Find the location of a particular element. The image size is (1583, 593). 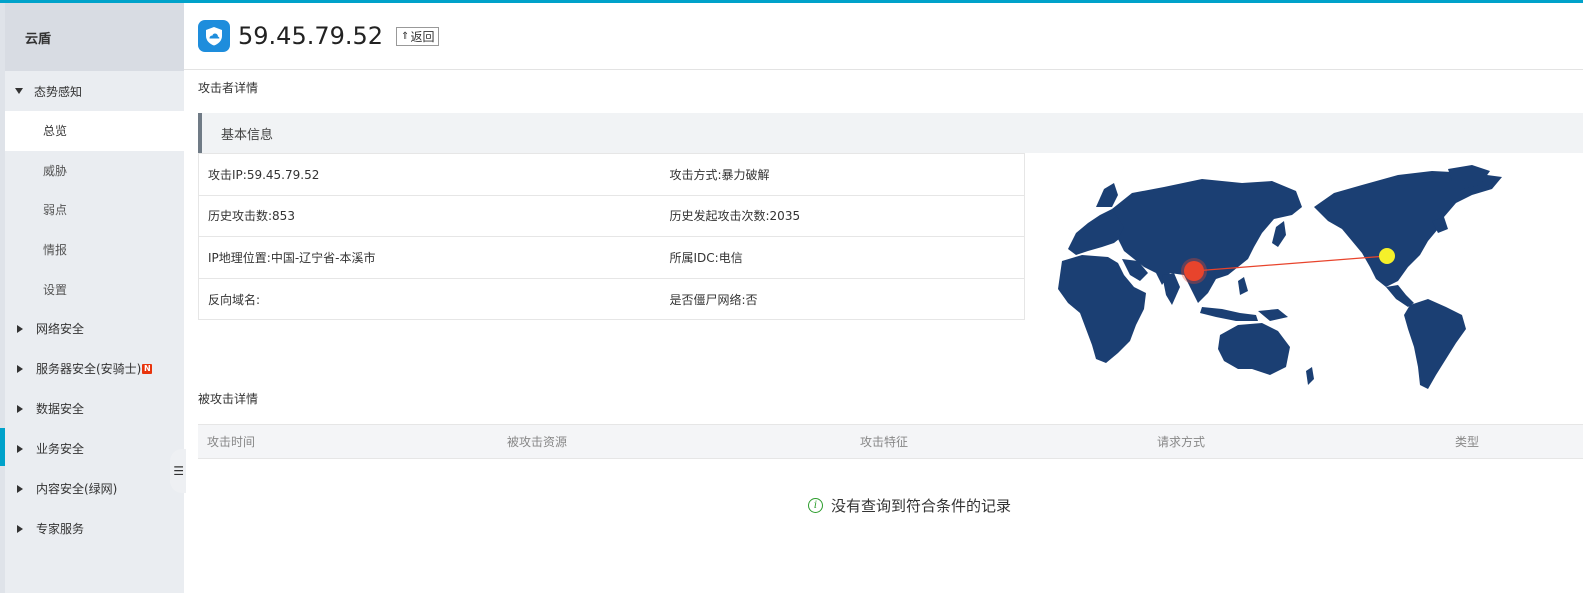

sidebar-group-expert-services: 专家服务 is located at coordinates (94, 529).